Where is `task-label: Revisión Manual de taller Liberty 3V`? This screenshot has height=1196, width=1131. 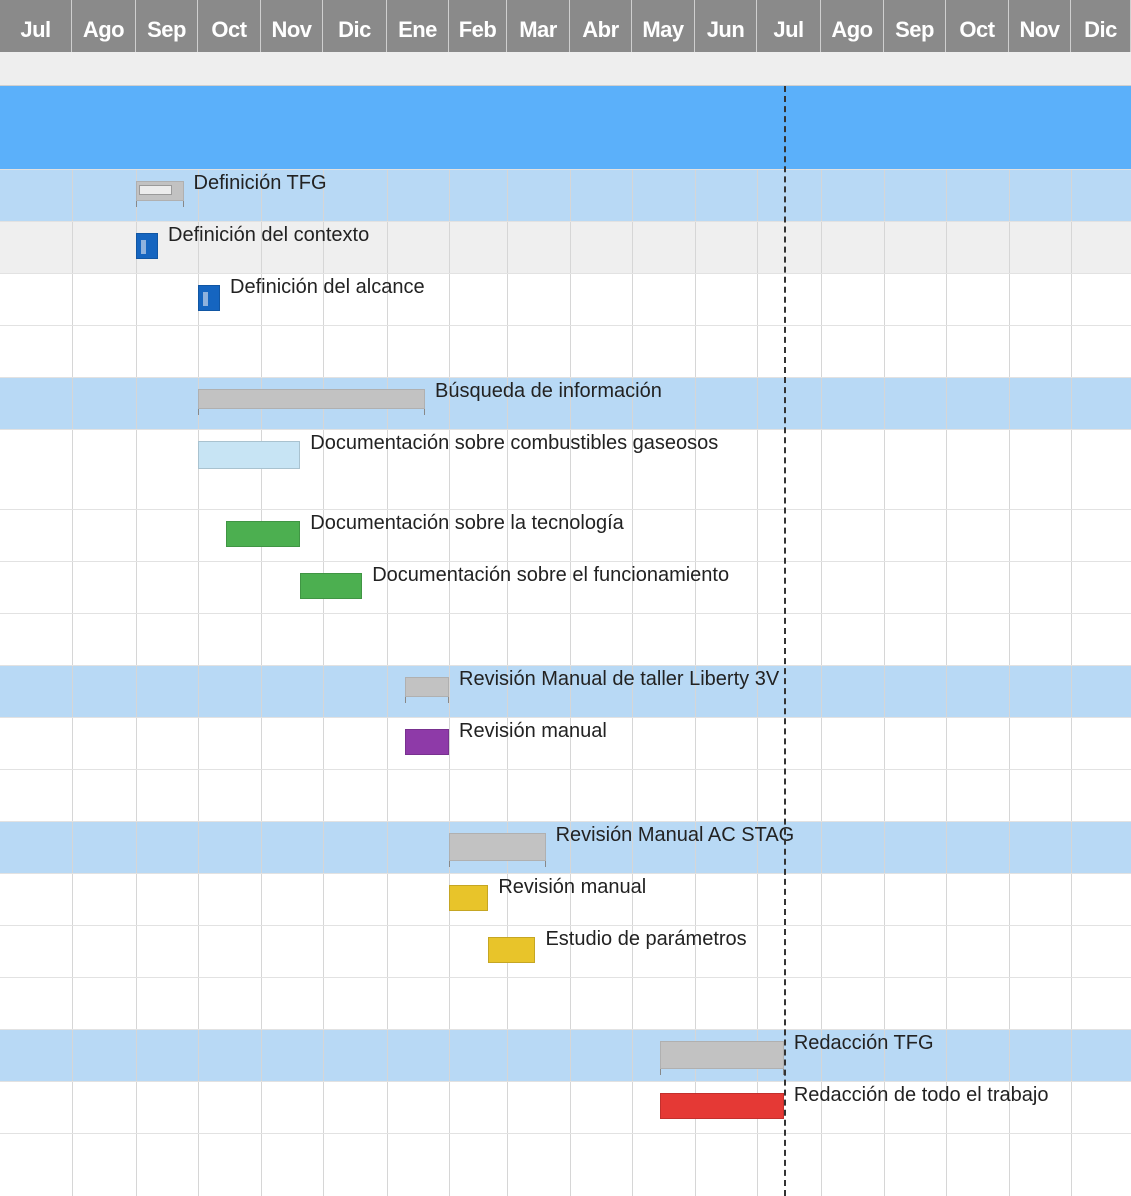 task-label: Revisión Manual de taller Liberty 3V is located at coordinates (619, 679).